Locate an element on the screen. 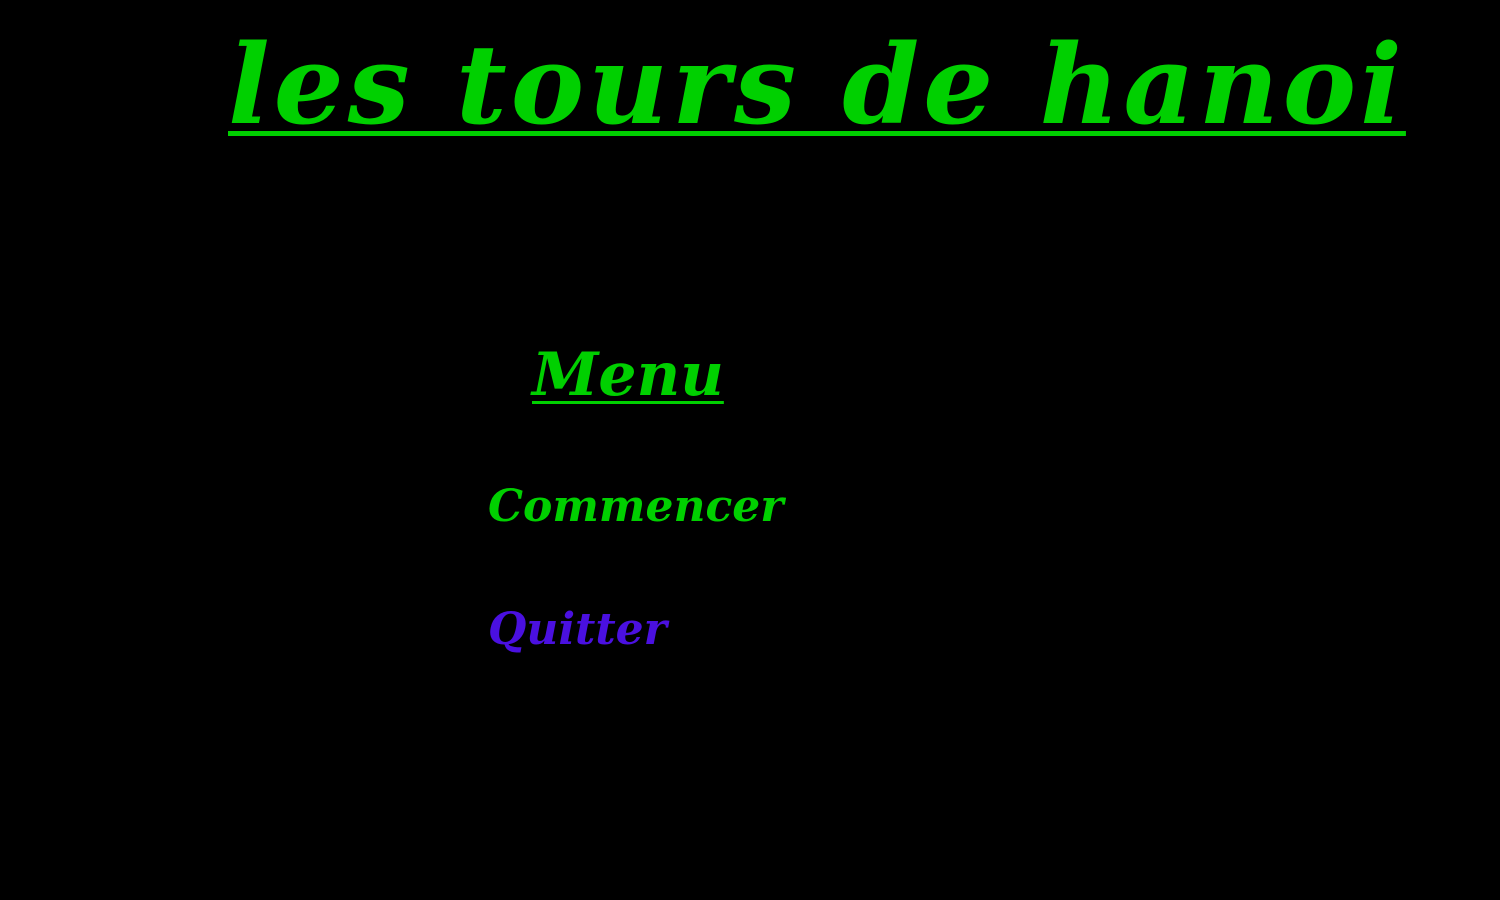  menu-option-commencer: Commencer is located at coordinates (635, 506).